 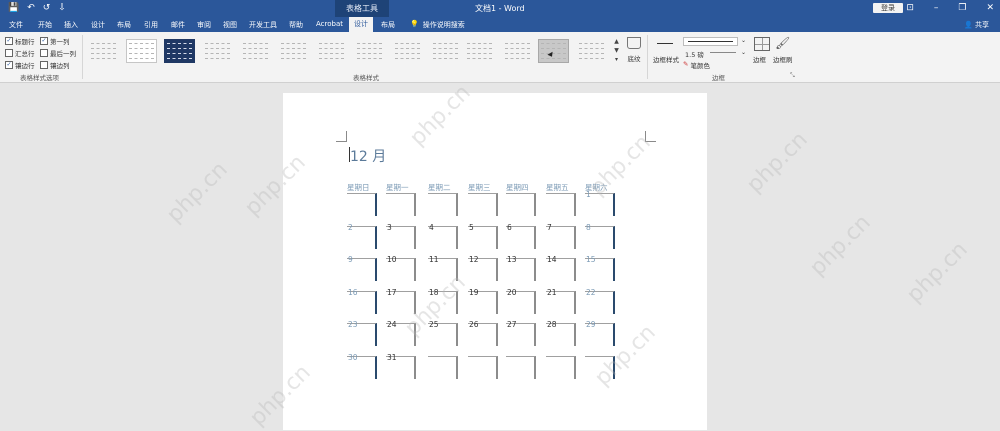 I want to click on tab-table-layout: 布局, so click(x=388, y=25).